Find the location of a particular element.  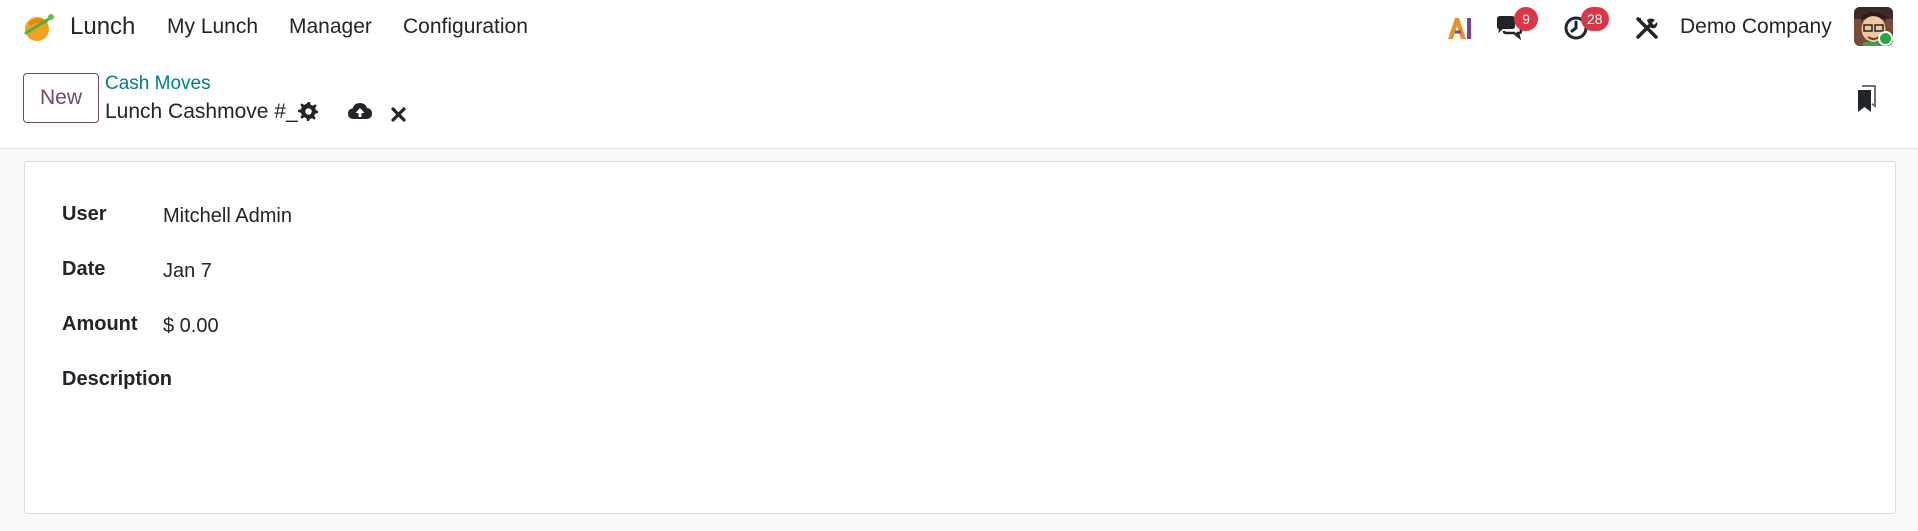

ai-icon is located at coordinates (1460, 27).